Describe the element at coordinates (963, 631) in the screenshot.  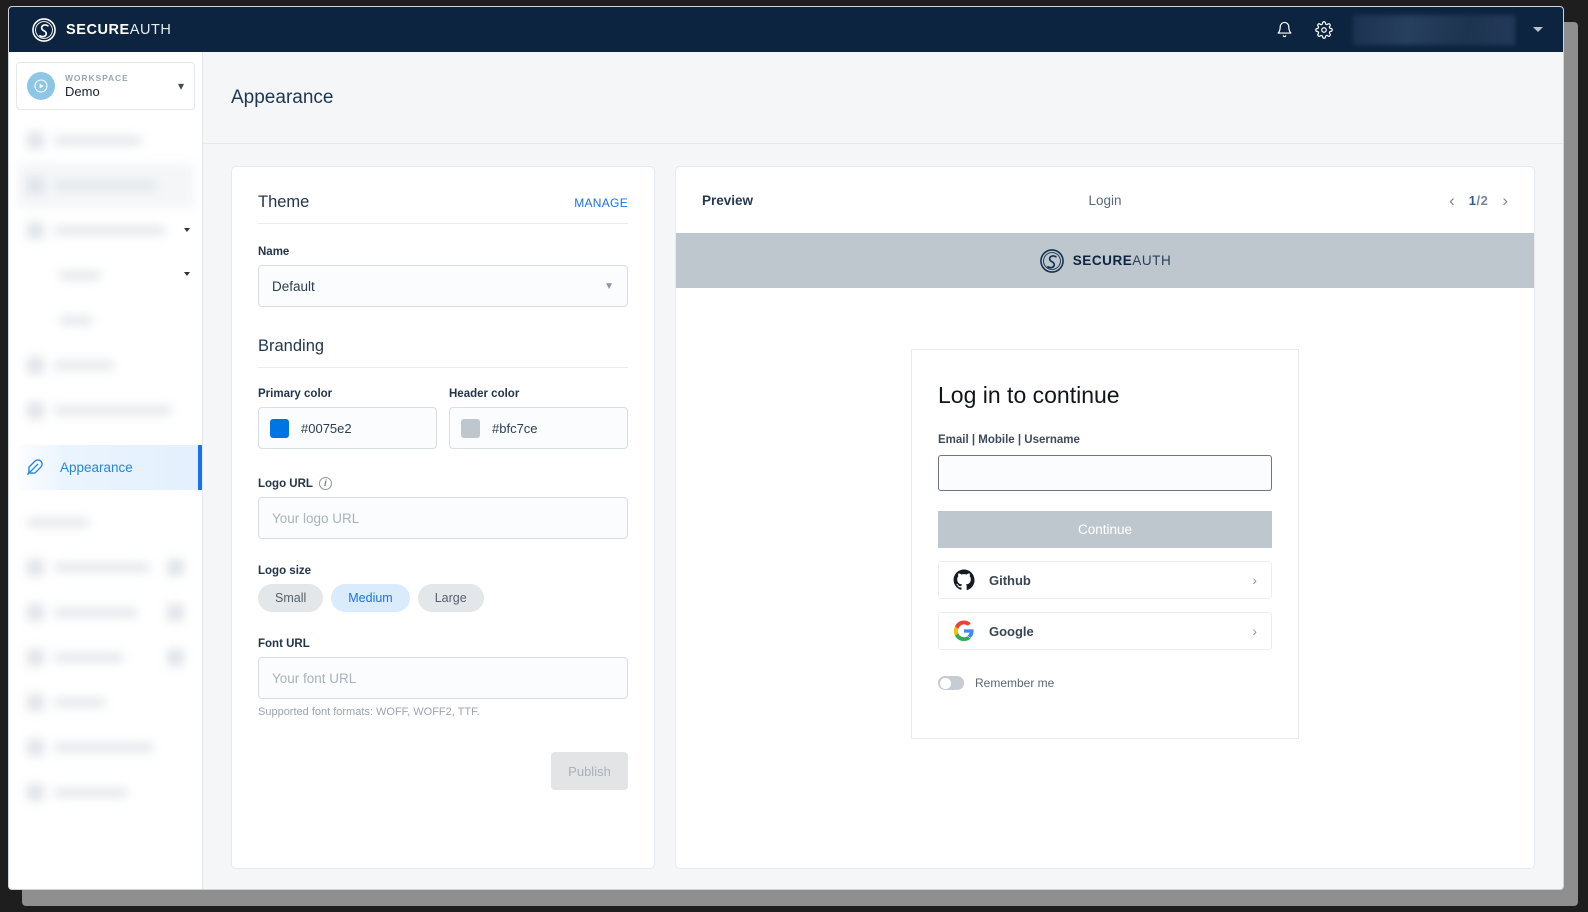
I see `google-icon` at that location.